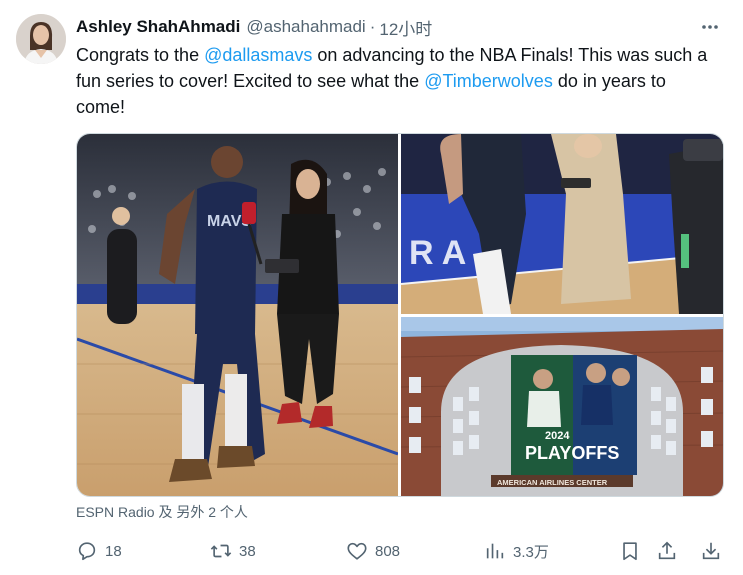  I want to click on retweet-icon, so click(221, 551).